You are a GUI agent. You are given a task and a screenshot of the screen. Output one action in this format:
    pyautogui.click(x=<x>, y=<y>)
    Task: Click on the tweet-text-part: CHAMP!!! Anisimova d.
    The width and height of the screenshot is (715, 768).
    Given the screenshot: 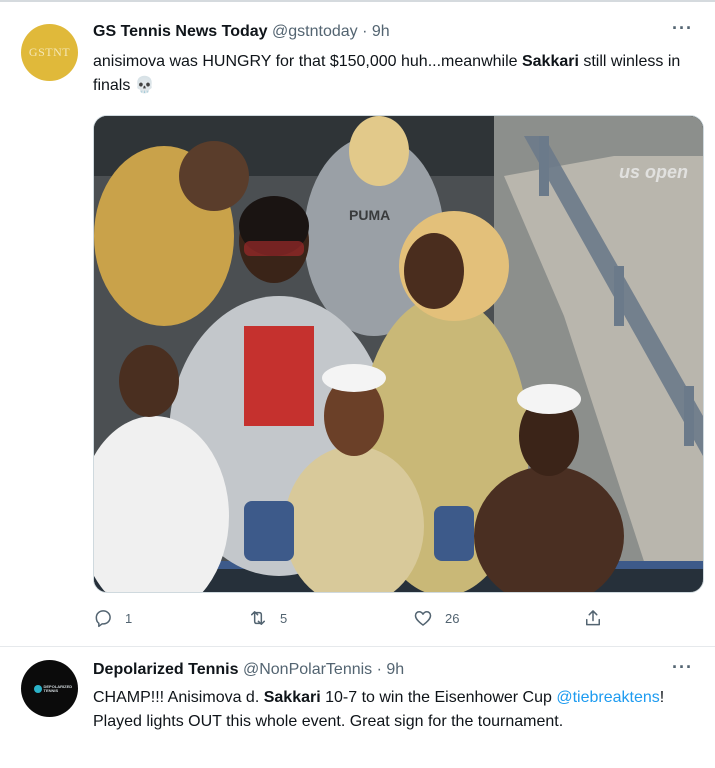 What is the action you would take?
    pyautogui.click(x=178, y=697)
    